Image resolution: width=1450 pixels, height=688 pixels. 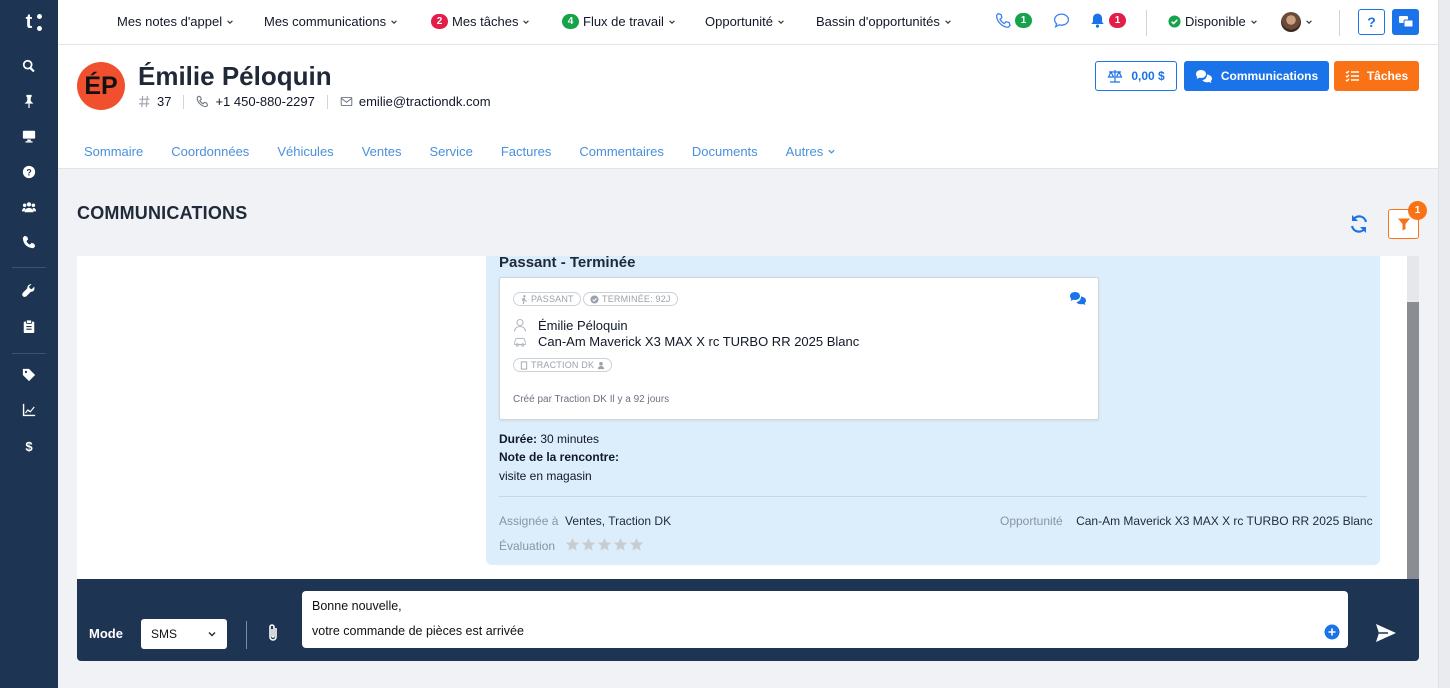 I want to click on plus-circle-icon, so click(x=1332, y=632).